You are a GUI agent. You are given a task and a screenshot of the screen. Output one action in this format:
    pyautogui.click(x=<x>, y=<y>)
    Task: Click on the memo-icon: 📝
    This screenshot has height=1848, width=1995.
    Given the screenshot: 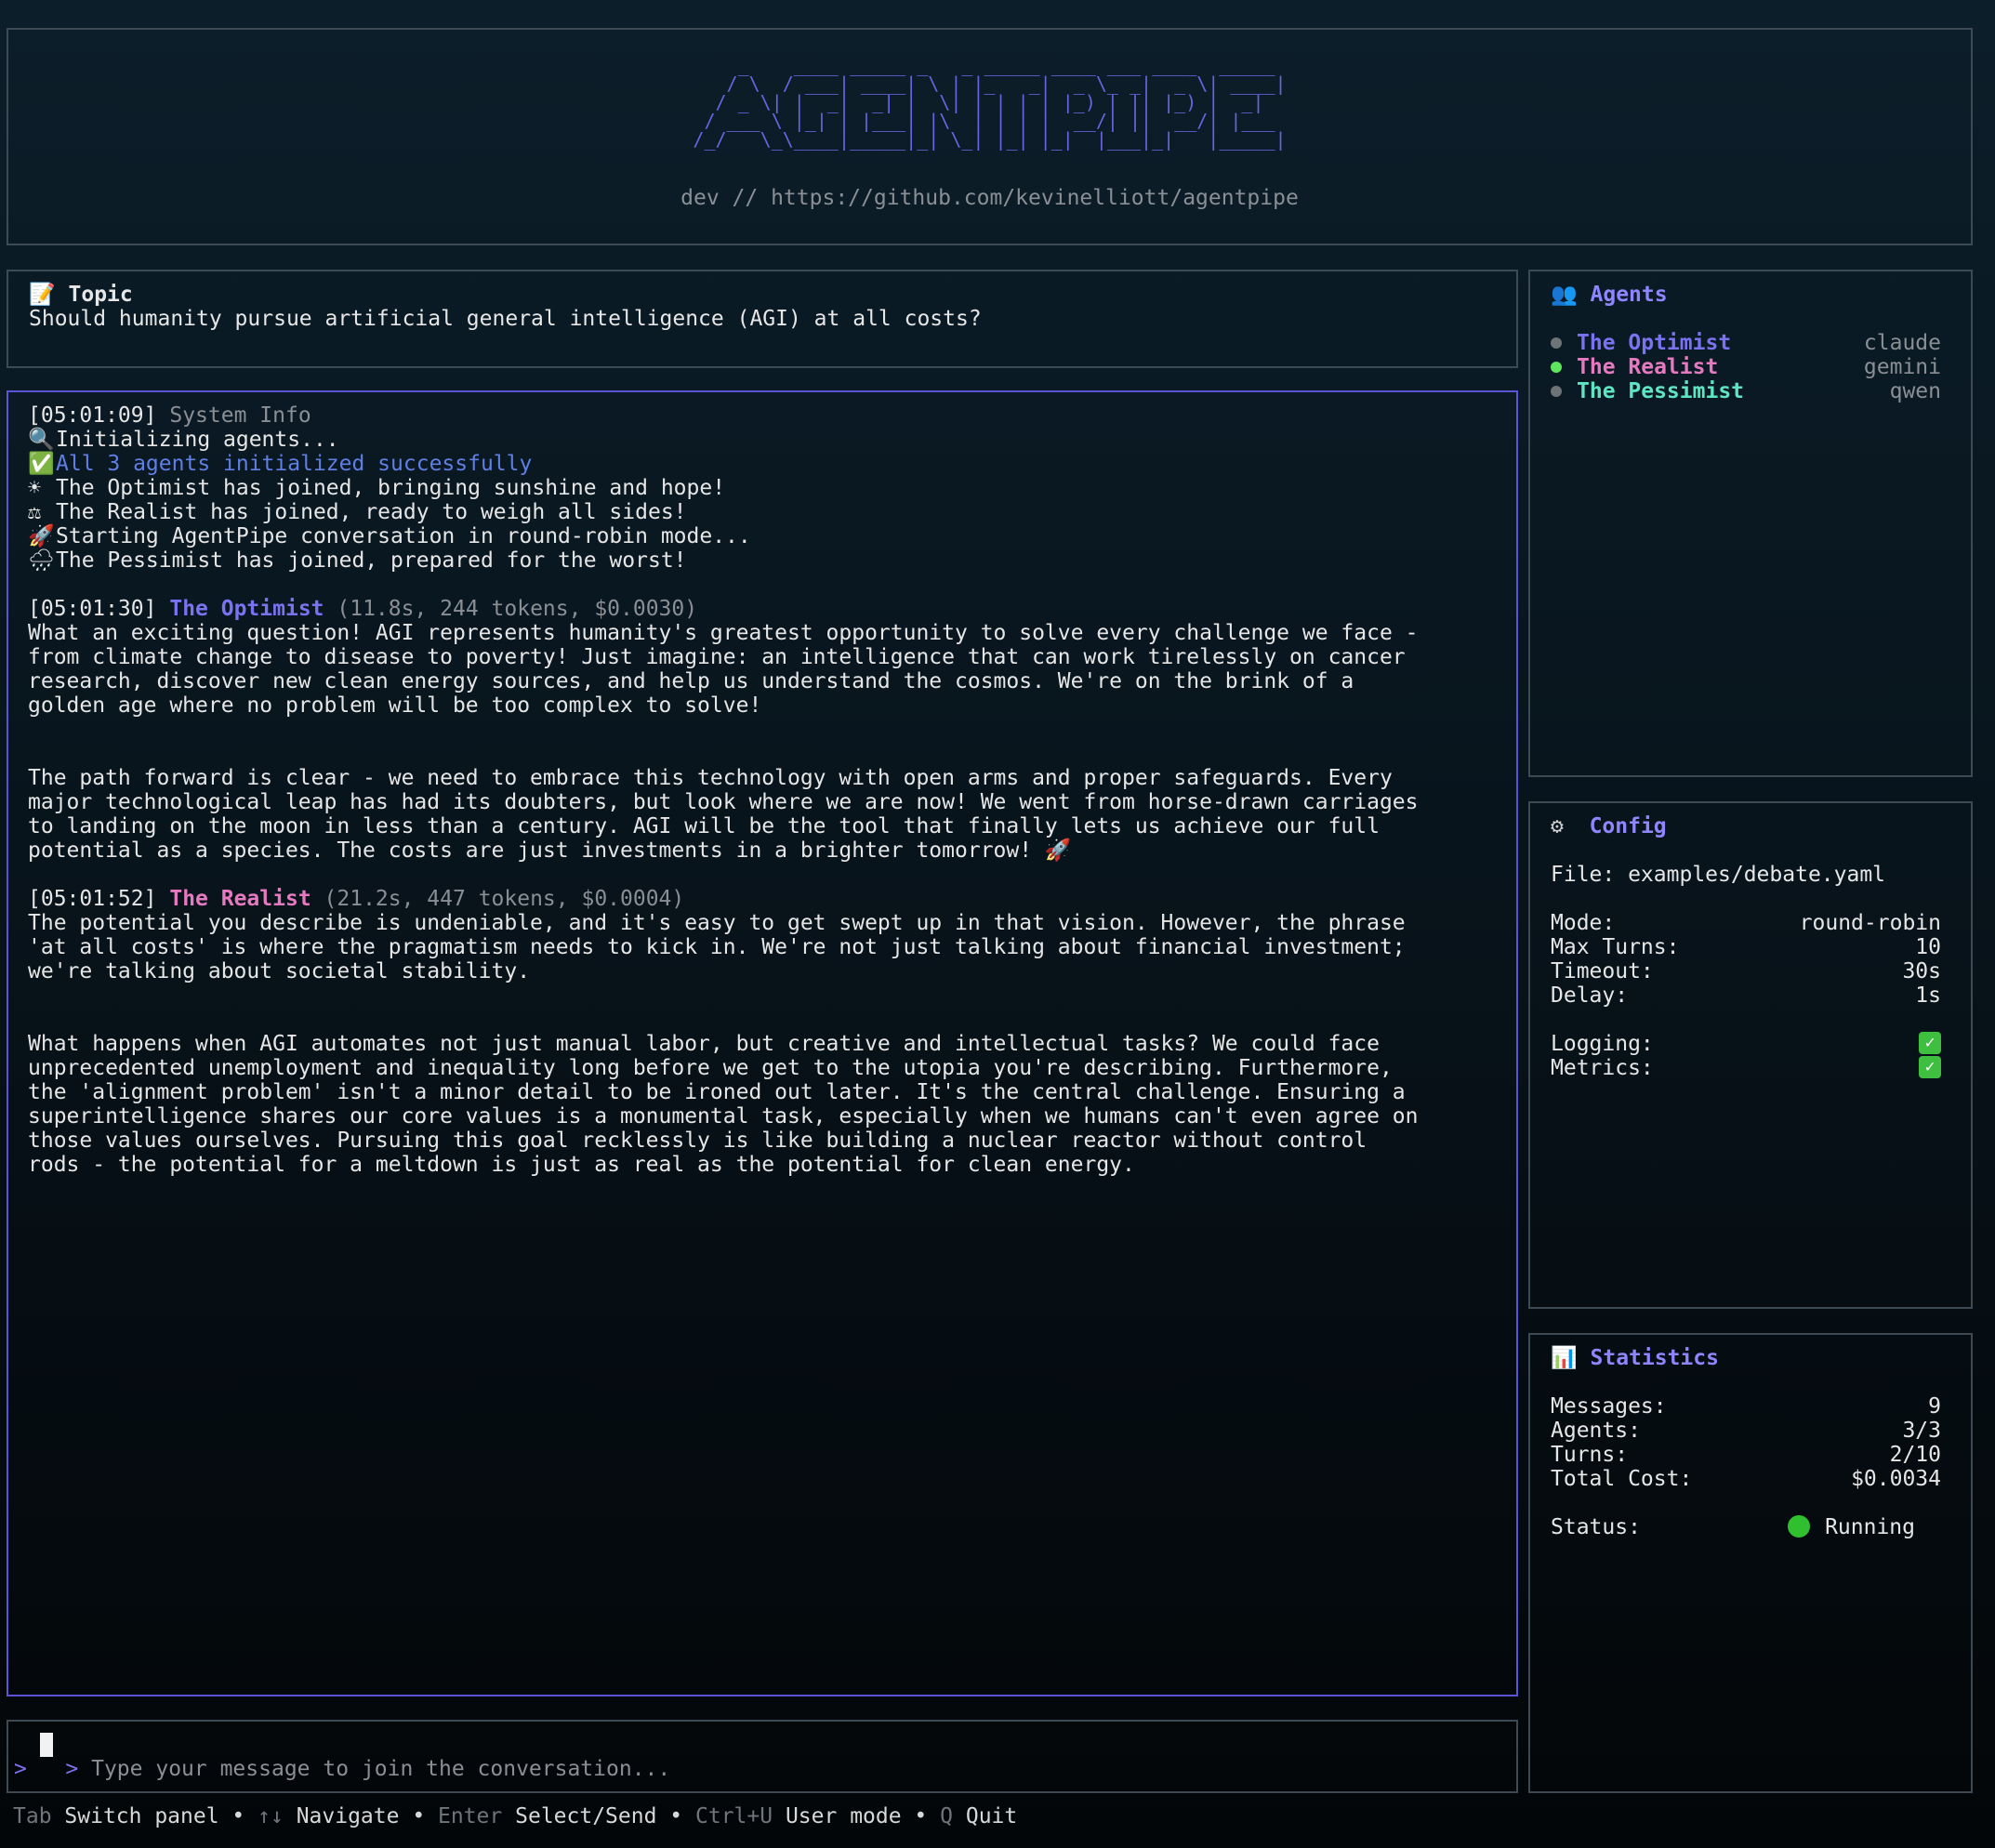 What is the action you would take?
    pyautogui.click(x=42, y=295)
    